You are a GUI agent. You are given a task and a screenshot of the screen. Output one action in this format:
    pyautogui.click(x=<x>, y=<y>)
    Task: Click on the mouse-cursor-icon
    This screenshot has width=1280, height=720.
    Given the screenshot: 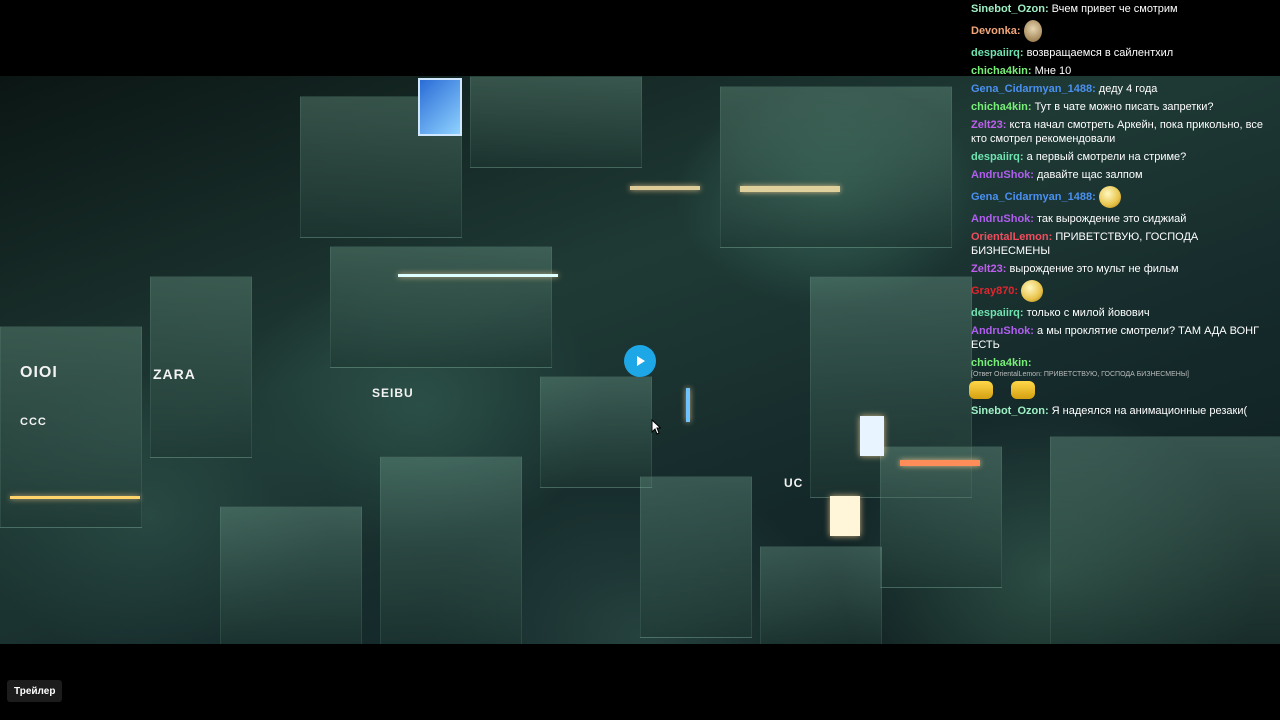 What is the action you would take?
    pyautogui.click(x=656, y=427)
    